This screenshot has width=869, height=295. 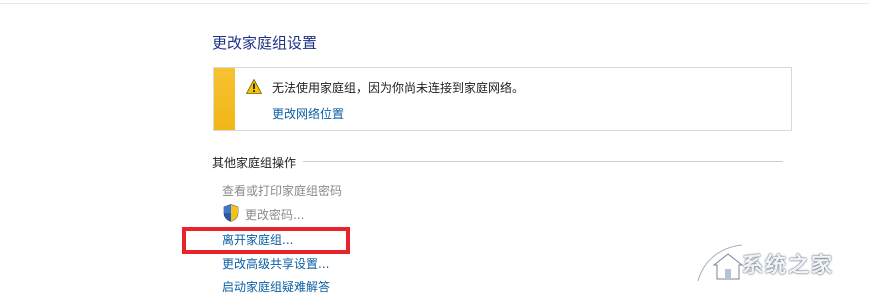 I want to click on section-title: 其他家庭组操作, so click(x=254, y=163).